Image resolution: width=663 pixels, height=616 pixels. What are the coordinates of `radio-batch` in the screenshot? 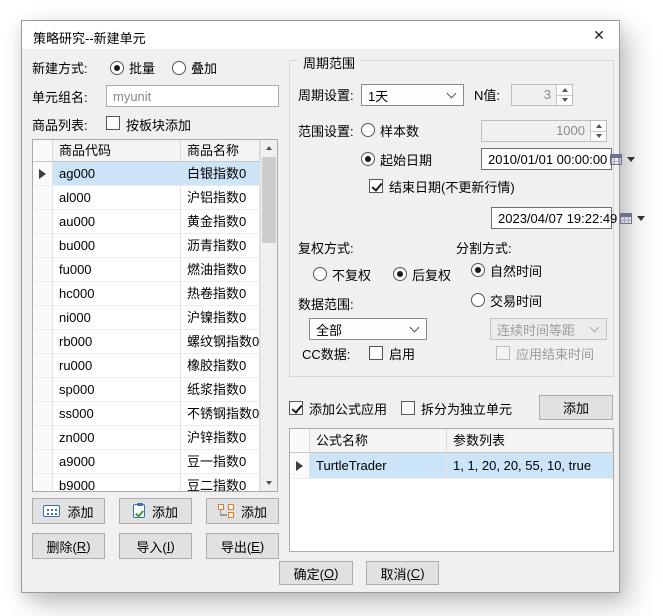 It's located at (117, 68).